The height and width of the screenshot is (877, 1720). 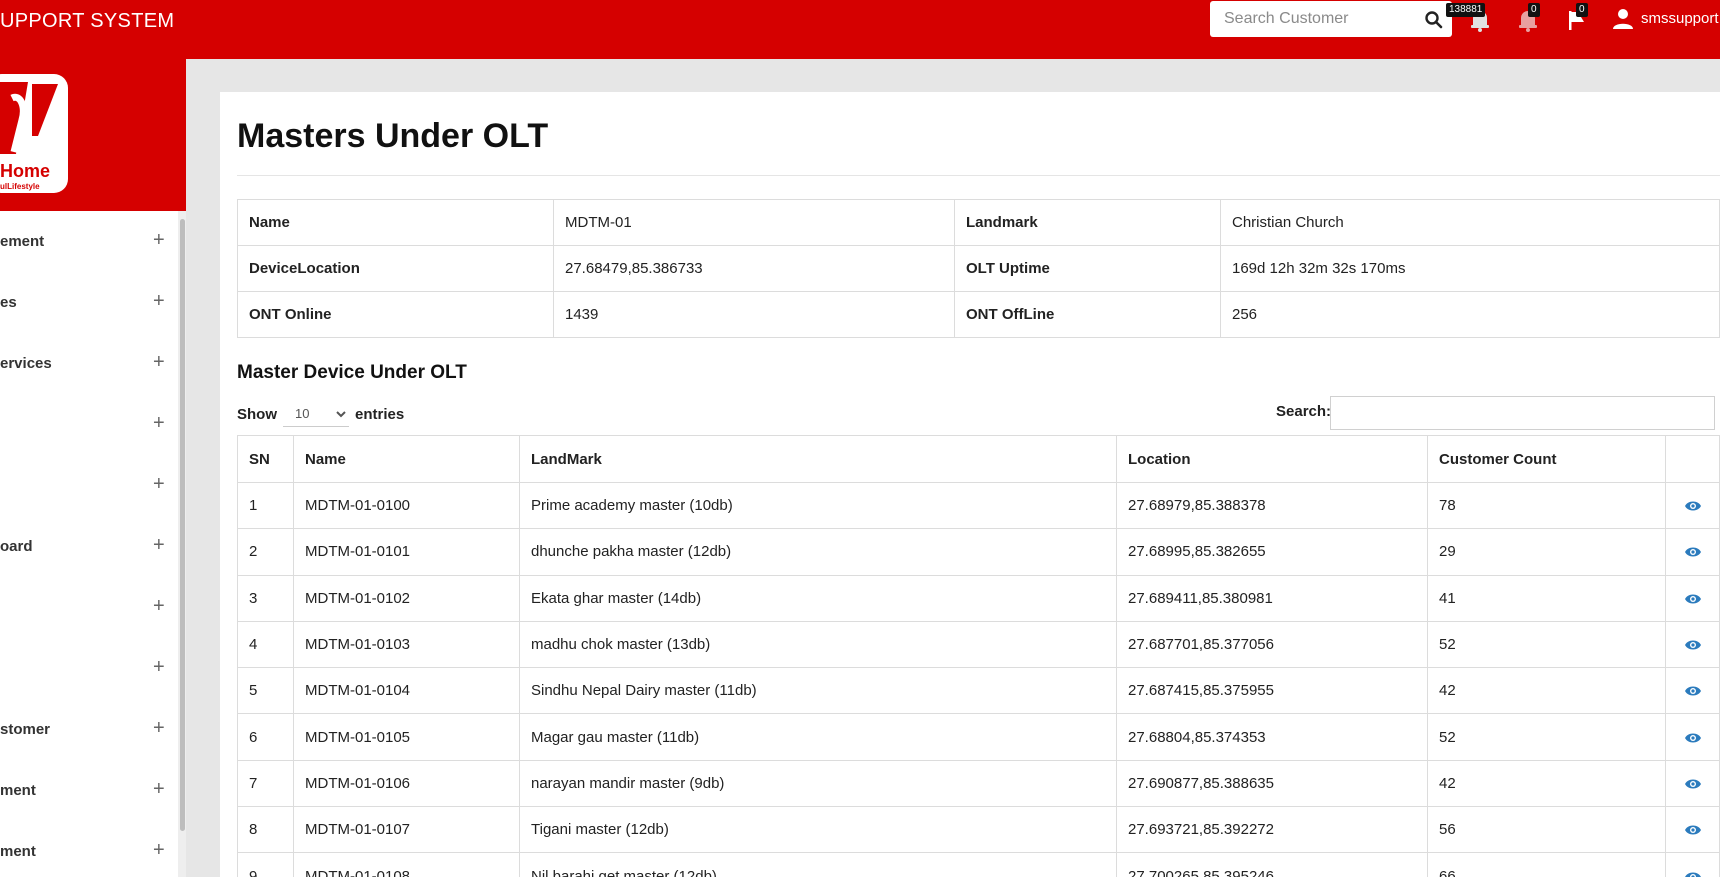 I want to click on section-title: Master Device Under OLT, so click(x=352, y=372).